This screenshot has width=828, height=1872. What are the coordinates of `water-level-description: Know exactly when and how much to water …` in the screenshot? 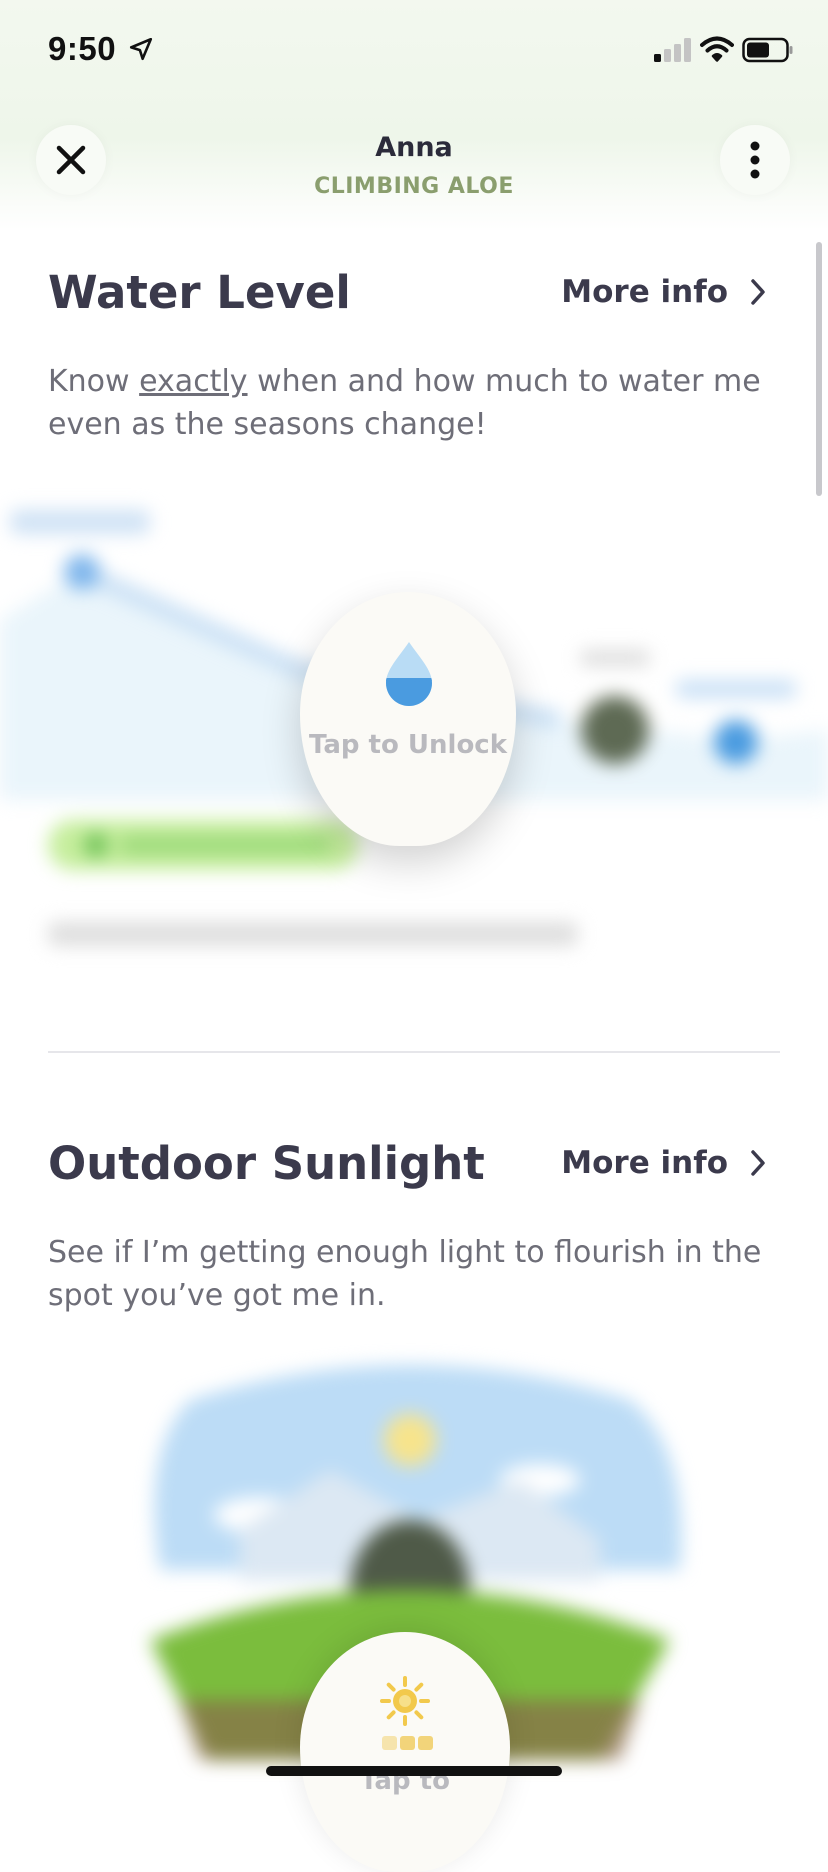 It's located at (408, 403).